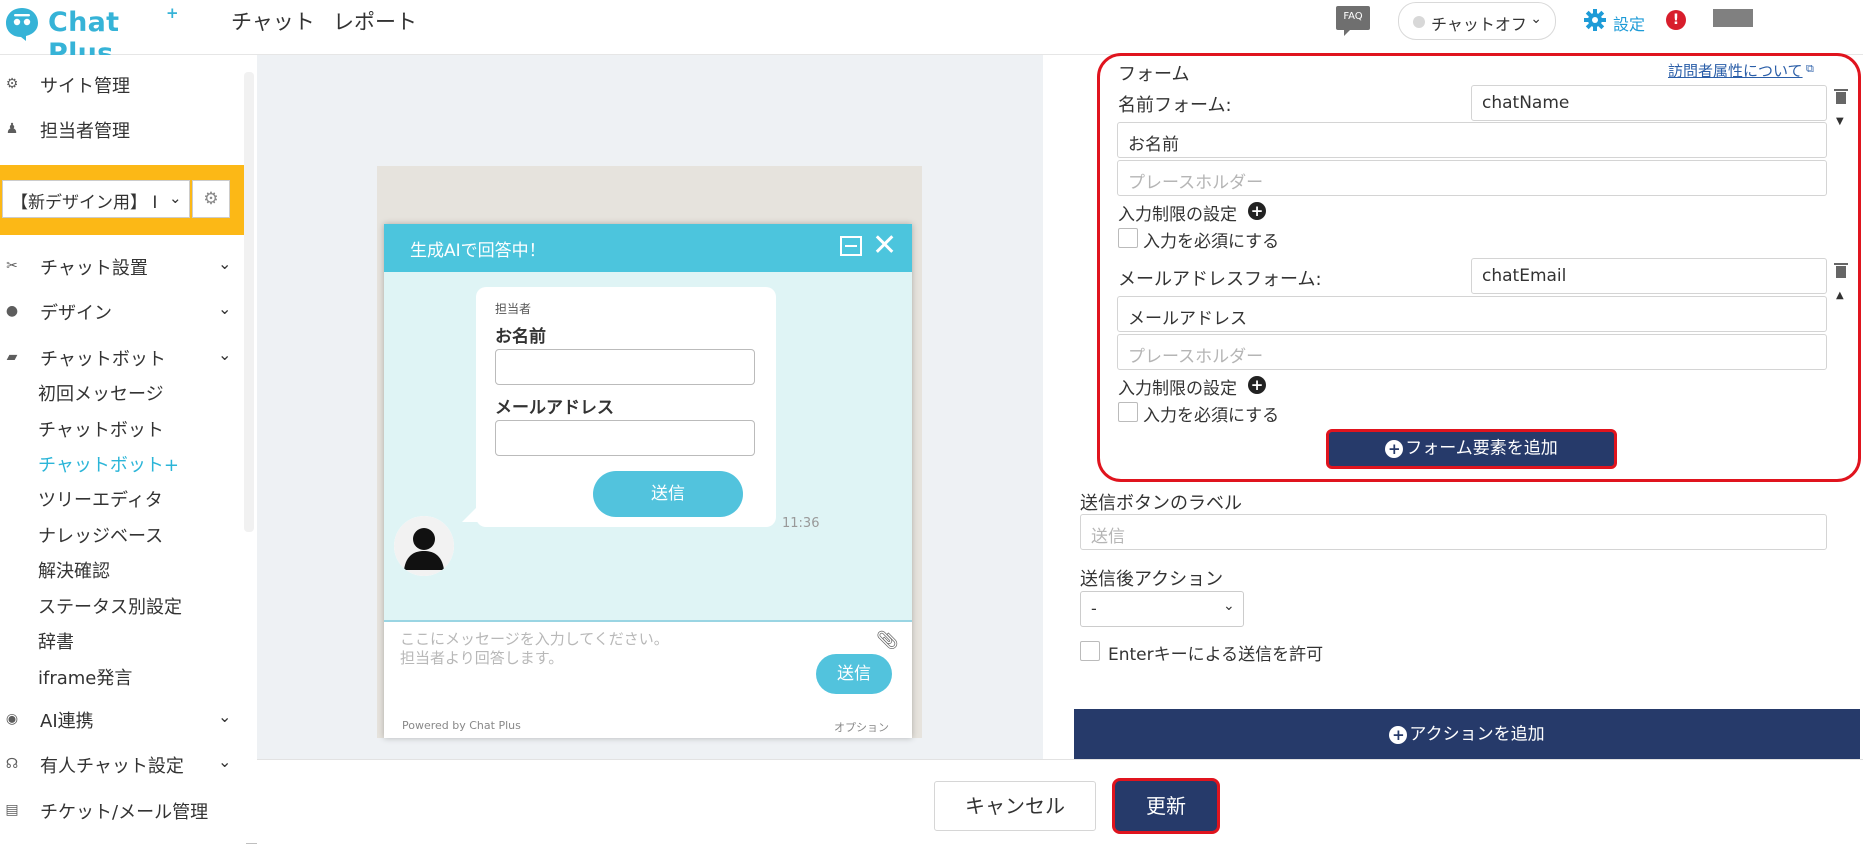 The width and height of the screenshot is (1863, 845). What do you see at coordinates (1154, 74) in the screenshot?
I see `form-title: フォーム` at bounding box center [1154, 74].